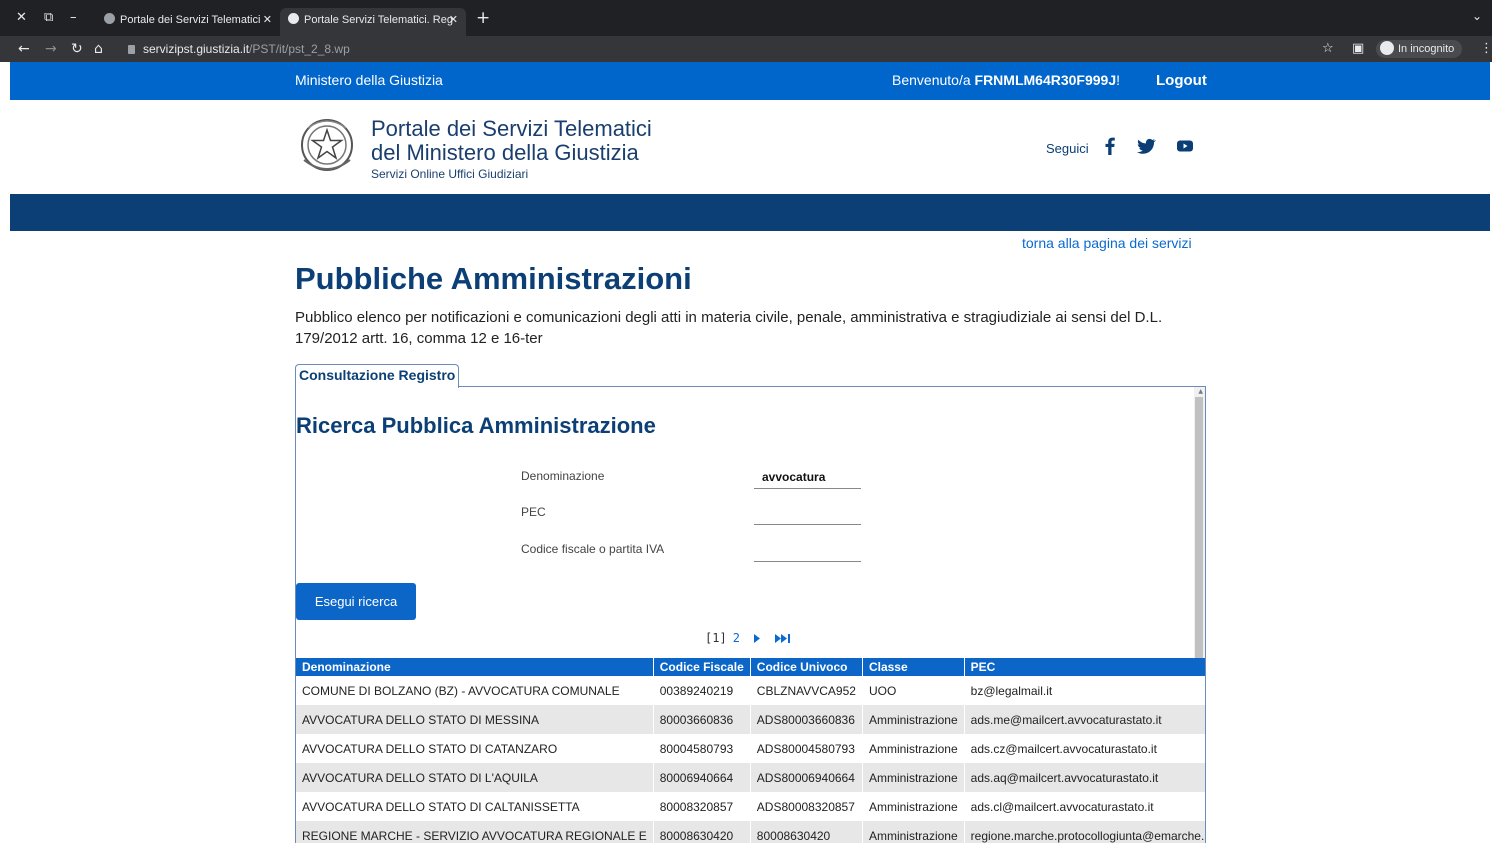  What do you see at coordinates (476, 425) in the screenshot?
I see `search-title: Ricerca Pubblica Amministrazione` at bounding box center [476, 425].